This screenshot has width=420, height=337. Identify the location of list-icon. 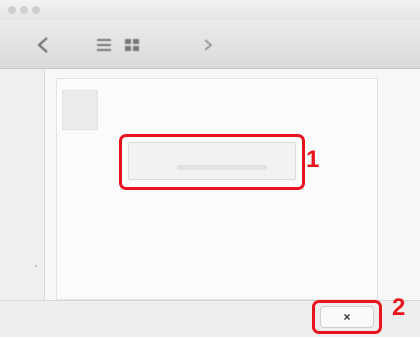
(104, 45).